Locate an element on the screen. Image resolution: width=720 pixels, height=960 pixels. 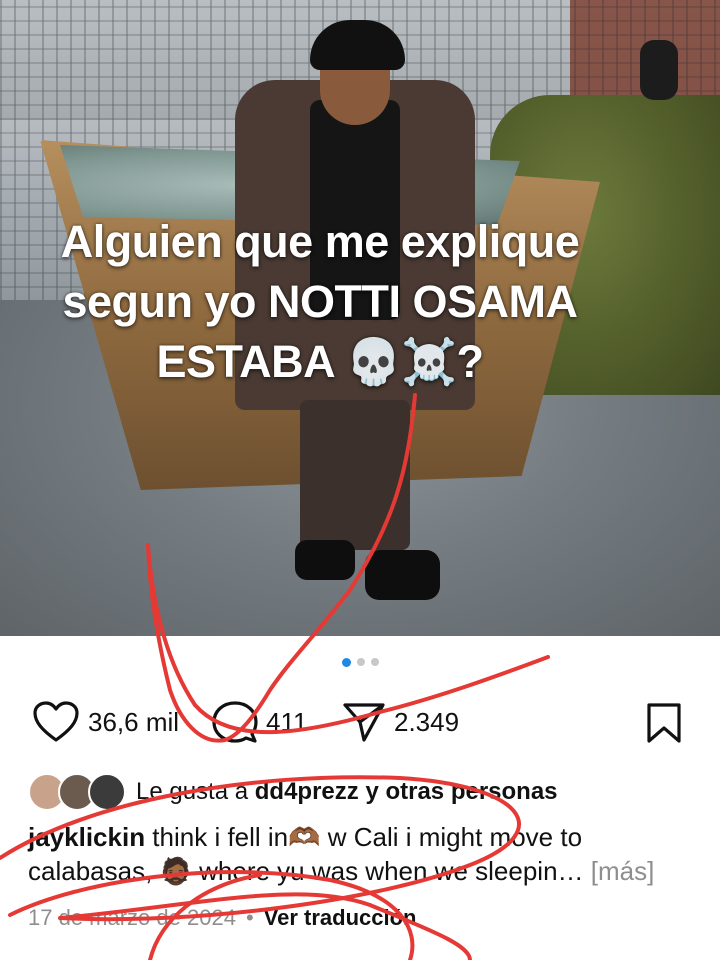
share-button: 2.349 is located at coordinates (400, 722).